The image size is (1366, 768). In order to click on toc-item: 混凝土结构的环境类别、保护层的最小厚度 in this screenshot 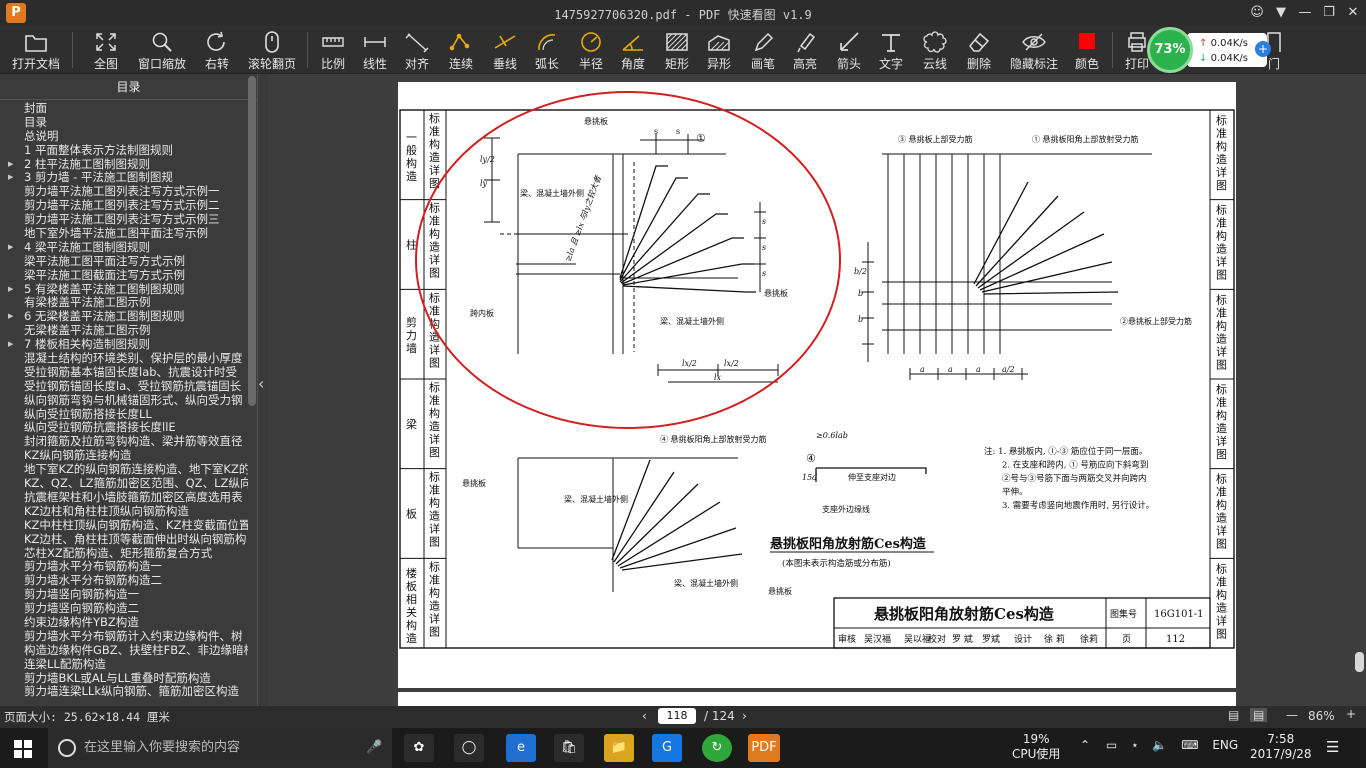, I will do `click(124, 359)`.